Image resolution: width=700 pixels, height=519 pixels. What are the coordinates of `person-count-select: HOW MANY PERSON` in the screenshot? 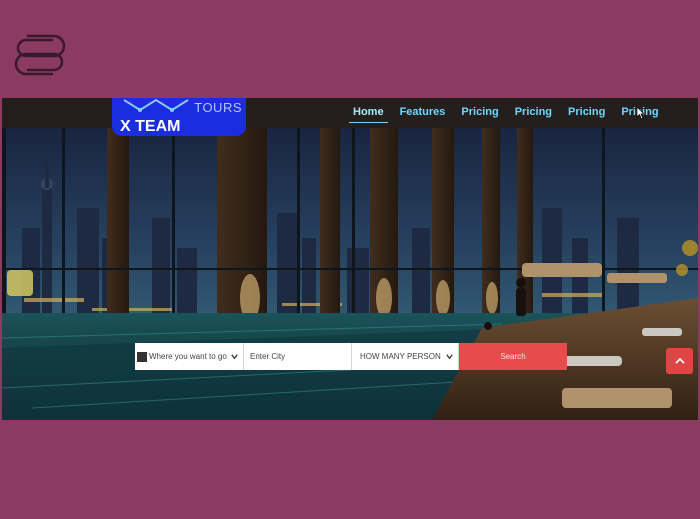 It's located at (405, 356).